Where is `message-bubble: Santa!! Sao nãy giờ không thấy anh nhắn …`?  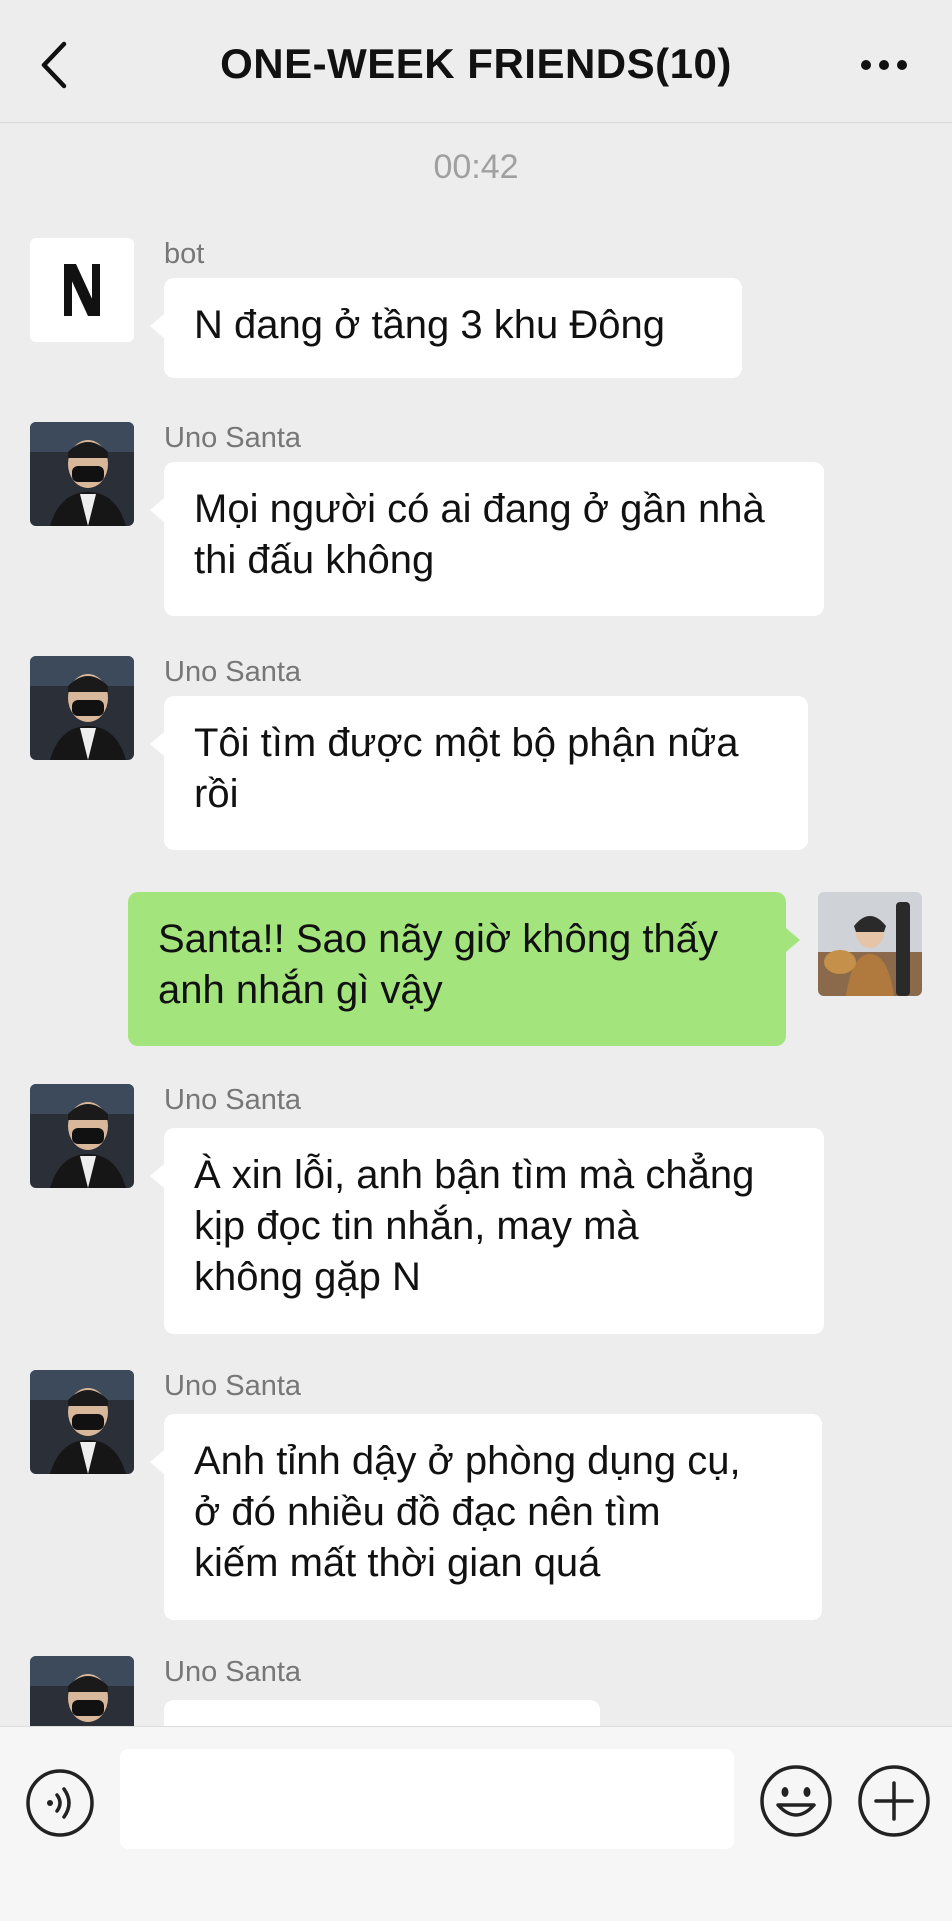
message-bubble: Santa!! Sao nãy giờ không thấy anh nhắn … is located at coordinates (464, 969).